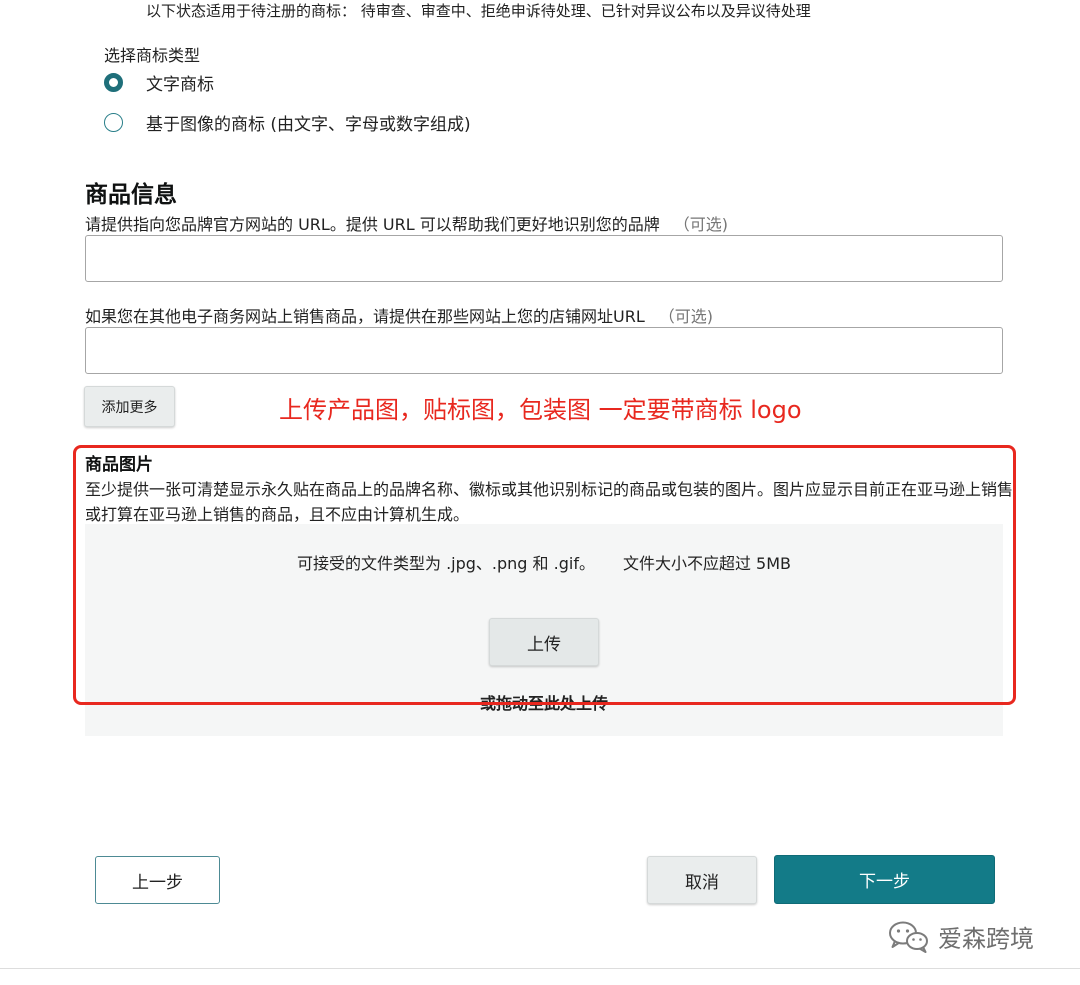 The height and width of the screenshot is (985, 1080). Describe the element at coordinates (113, 82) in the screenshot. I see `radio-checked-icon` at that location.